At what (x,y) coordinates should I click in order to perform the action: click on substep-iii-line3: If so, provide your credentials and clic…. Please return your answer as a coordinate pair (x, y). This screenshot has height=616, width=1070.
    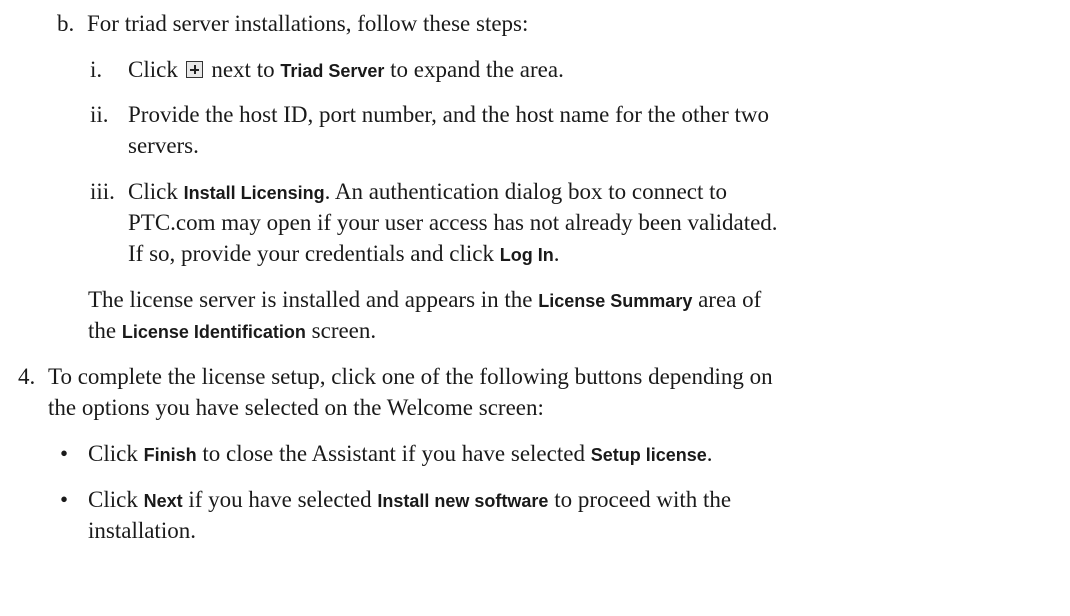
    Looking at the image, I should click on (344, 253).